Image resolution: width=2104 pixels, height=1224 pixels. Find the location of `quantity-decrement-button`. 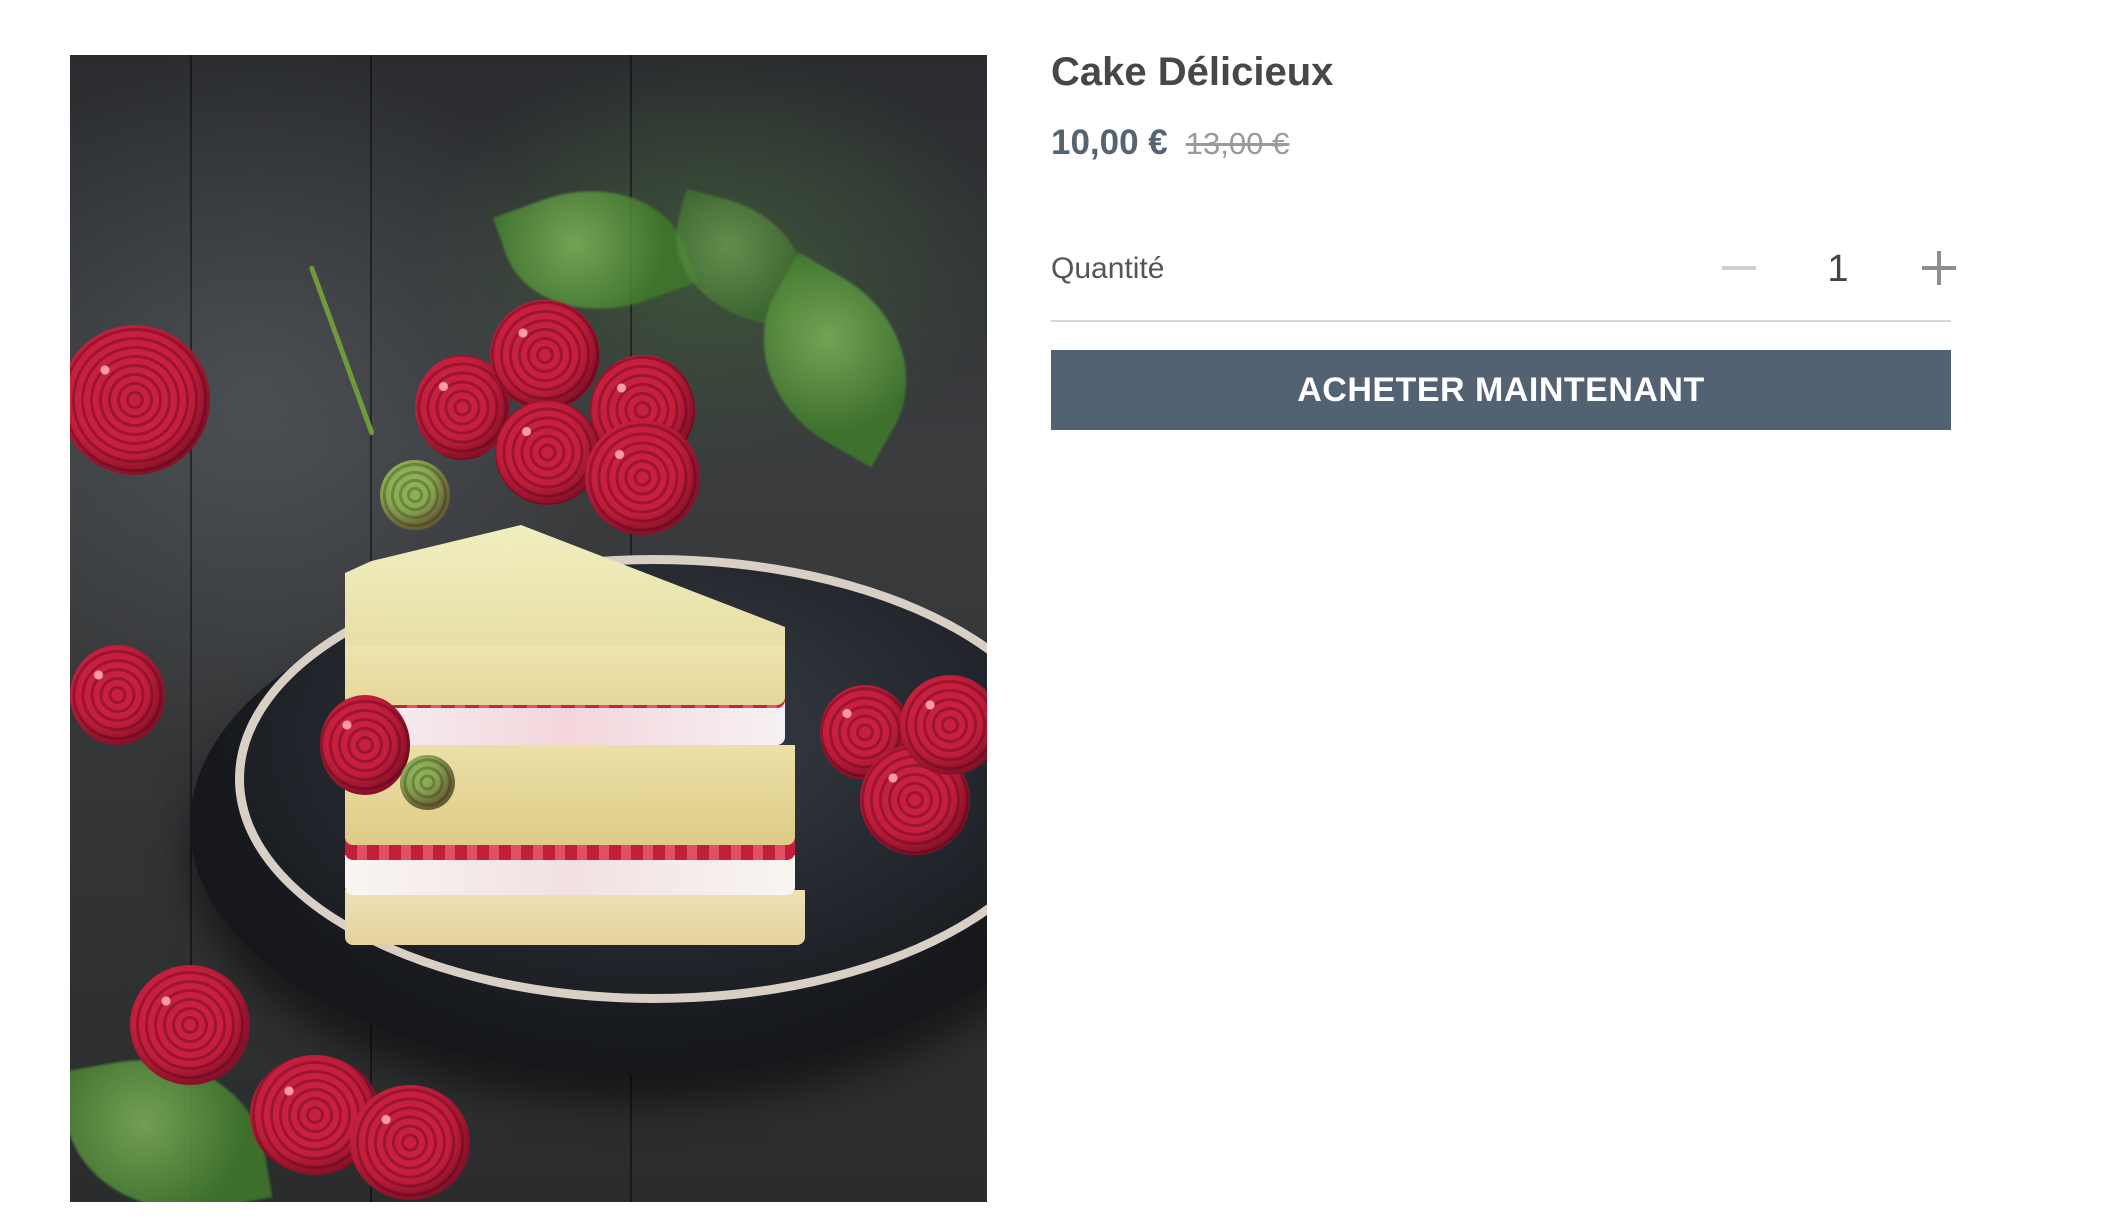

quantity-decrement-button is located at coordinates (1739, 268).